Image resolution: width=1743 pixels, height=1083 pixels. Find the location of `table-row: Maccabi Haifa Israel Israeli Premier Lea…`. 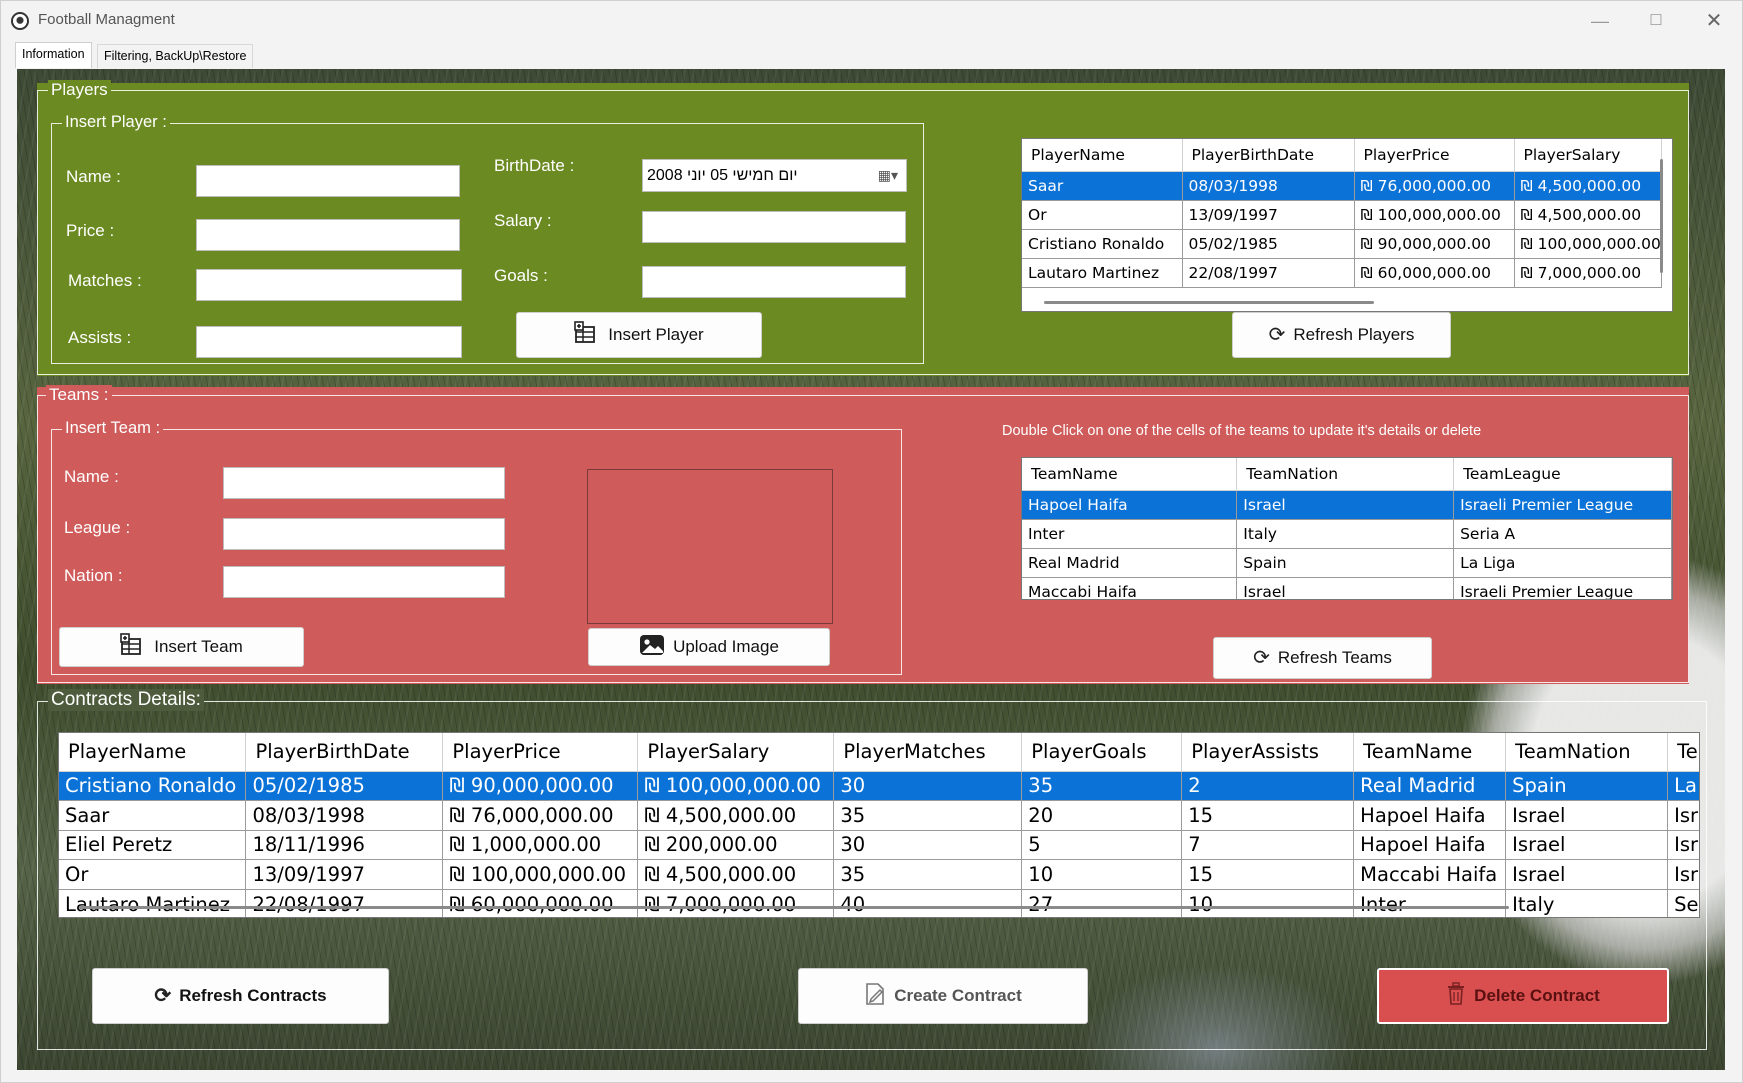

table-row: Maccabi Haifa Israel Israeli Premier Lea… is located at coordinates (1347, 588).